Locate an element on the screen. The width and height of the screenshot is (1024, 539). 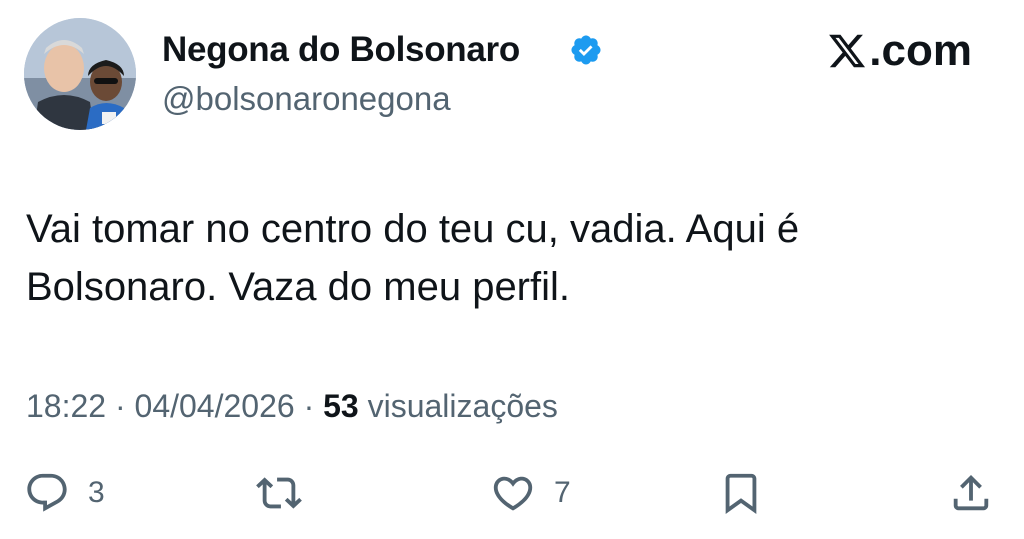
x-logo-icon is located at coordinates (847, 51).